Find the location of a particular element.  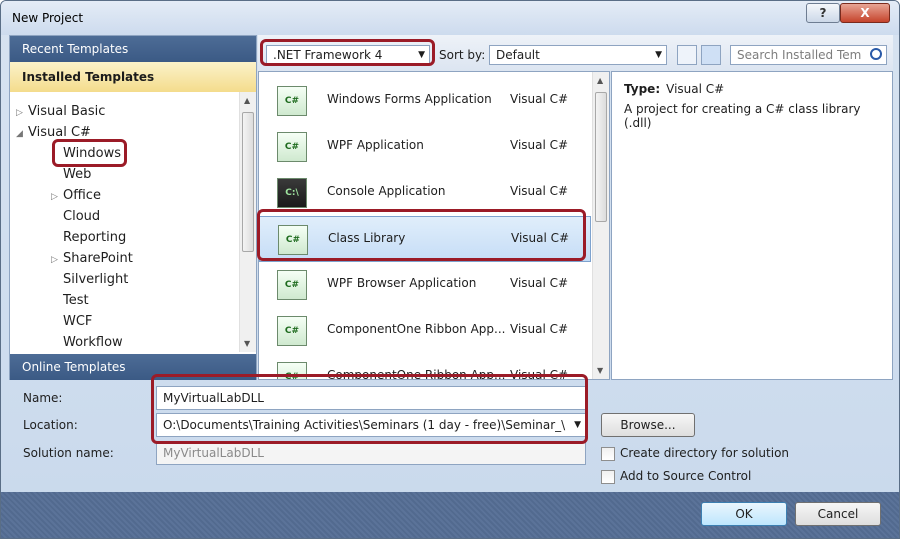

source-control-checkbox is located at coordinates (608, 477).